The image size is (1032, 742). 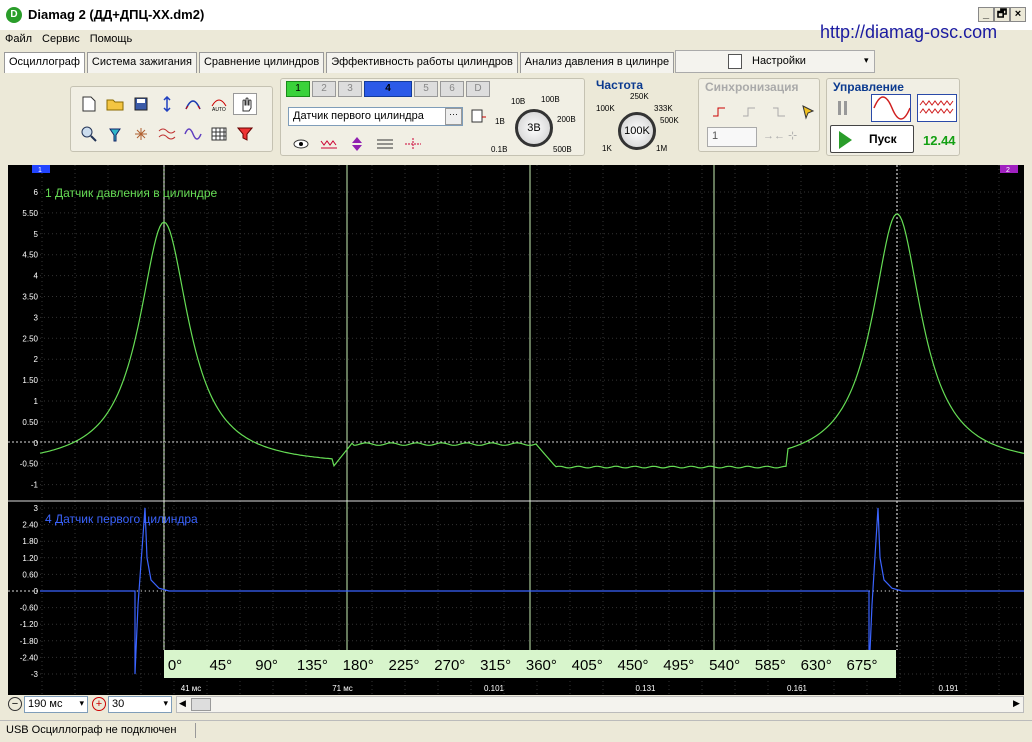 What do you see at coordinates (541, 665) in the screenshot?
I see `degree-label: 360°` at bounding box center [541, 665].